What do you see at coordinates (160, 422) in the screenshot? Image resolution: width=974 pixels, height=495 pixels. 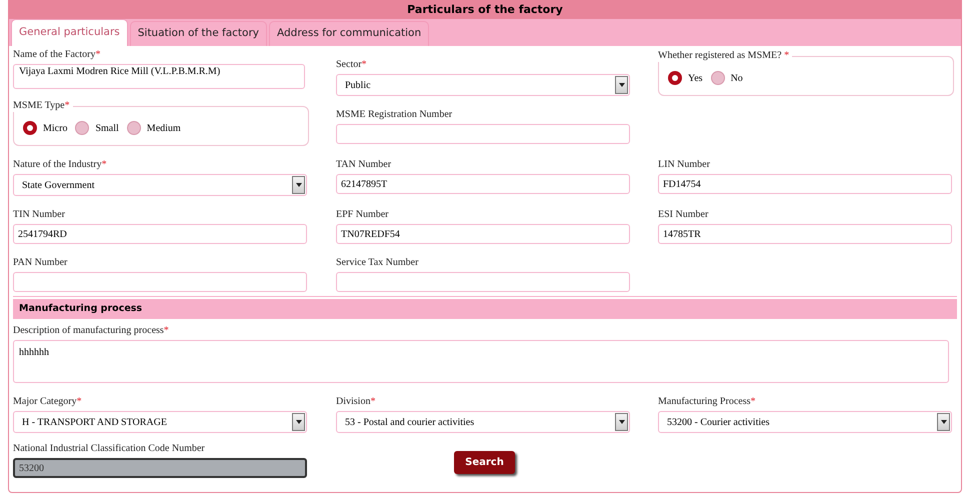 I see `dropdown-field: H - TRANSPORT AND STORAGE` at bounding box center [160, 422].